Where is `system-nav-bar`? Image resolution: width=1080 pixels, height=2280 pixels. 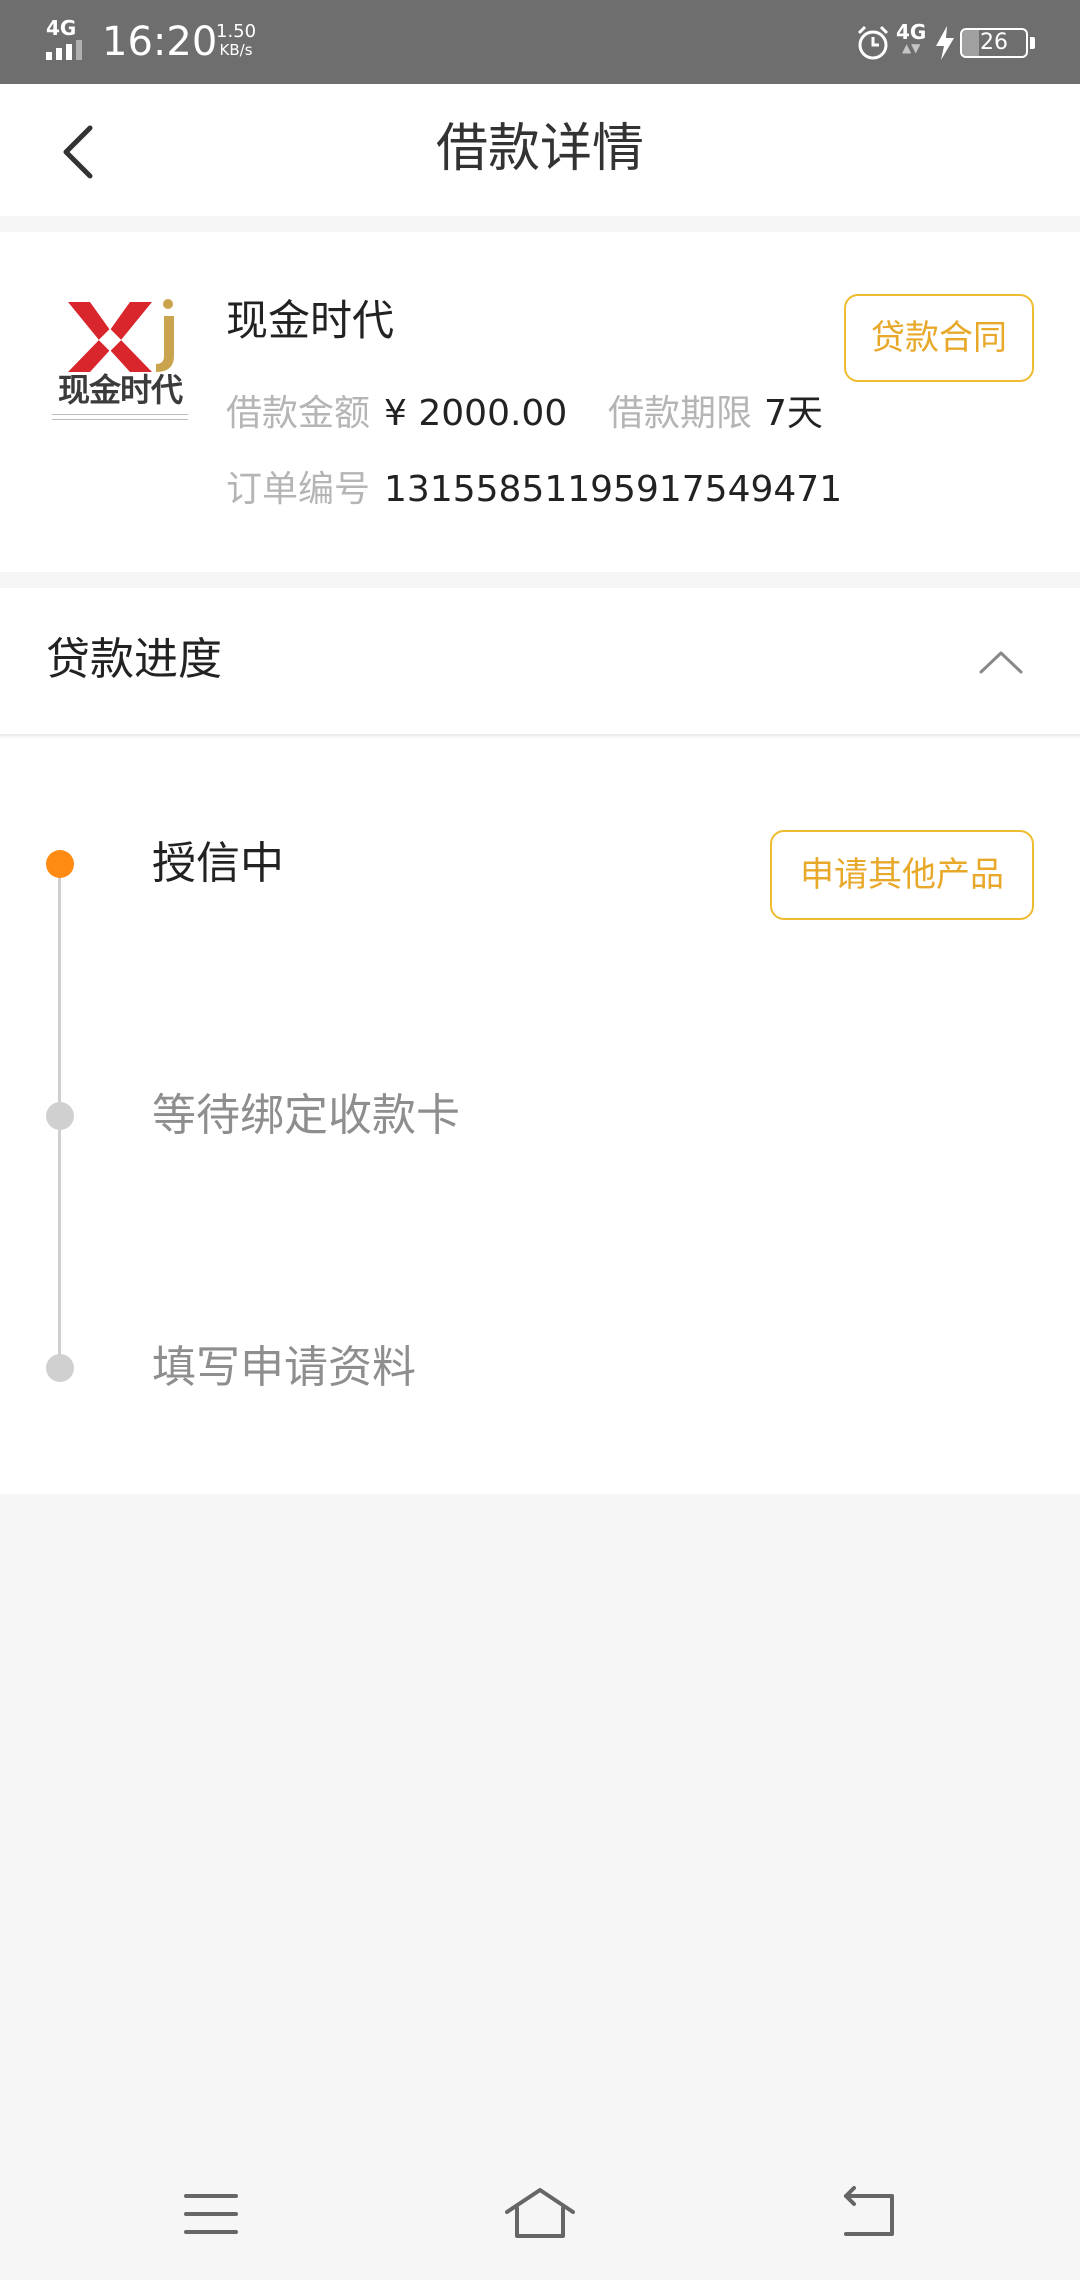
system-nav-bar is located at coordinates (540, 2215).